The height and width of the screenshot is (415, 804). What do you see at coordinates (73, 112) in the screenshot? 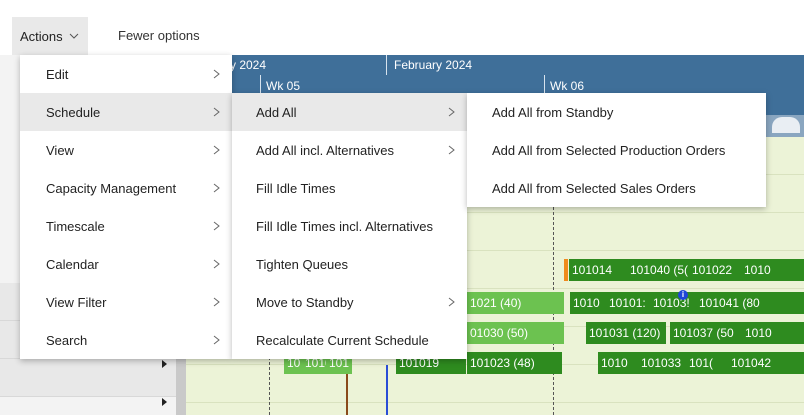
I see `menu-item-label: Schedule` at bounding box center [73, 112].